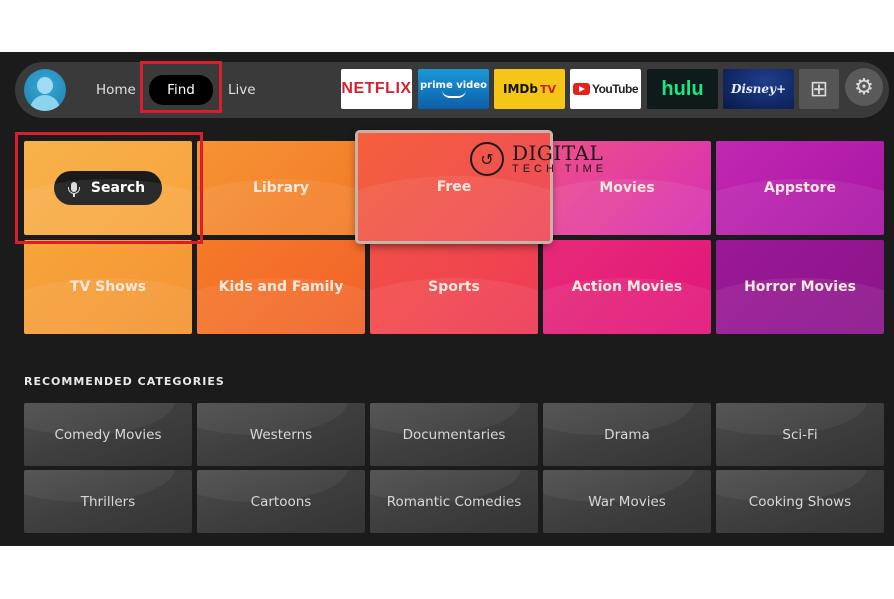  I want to click on profile-avatar, so click(45, 90).